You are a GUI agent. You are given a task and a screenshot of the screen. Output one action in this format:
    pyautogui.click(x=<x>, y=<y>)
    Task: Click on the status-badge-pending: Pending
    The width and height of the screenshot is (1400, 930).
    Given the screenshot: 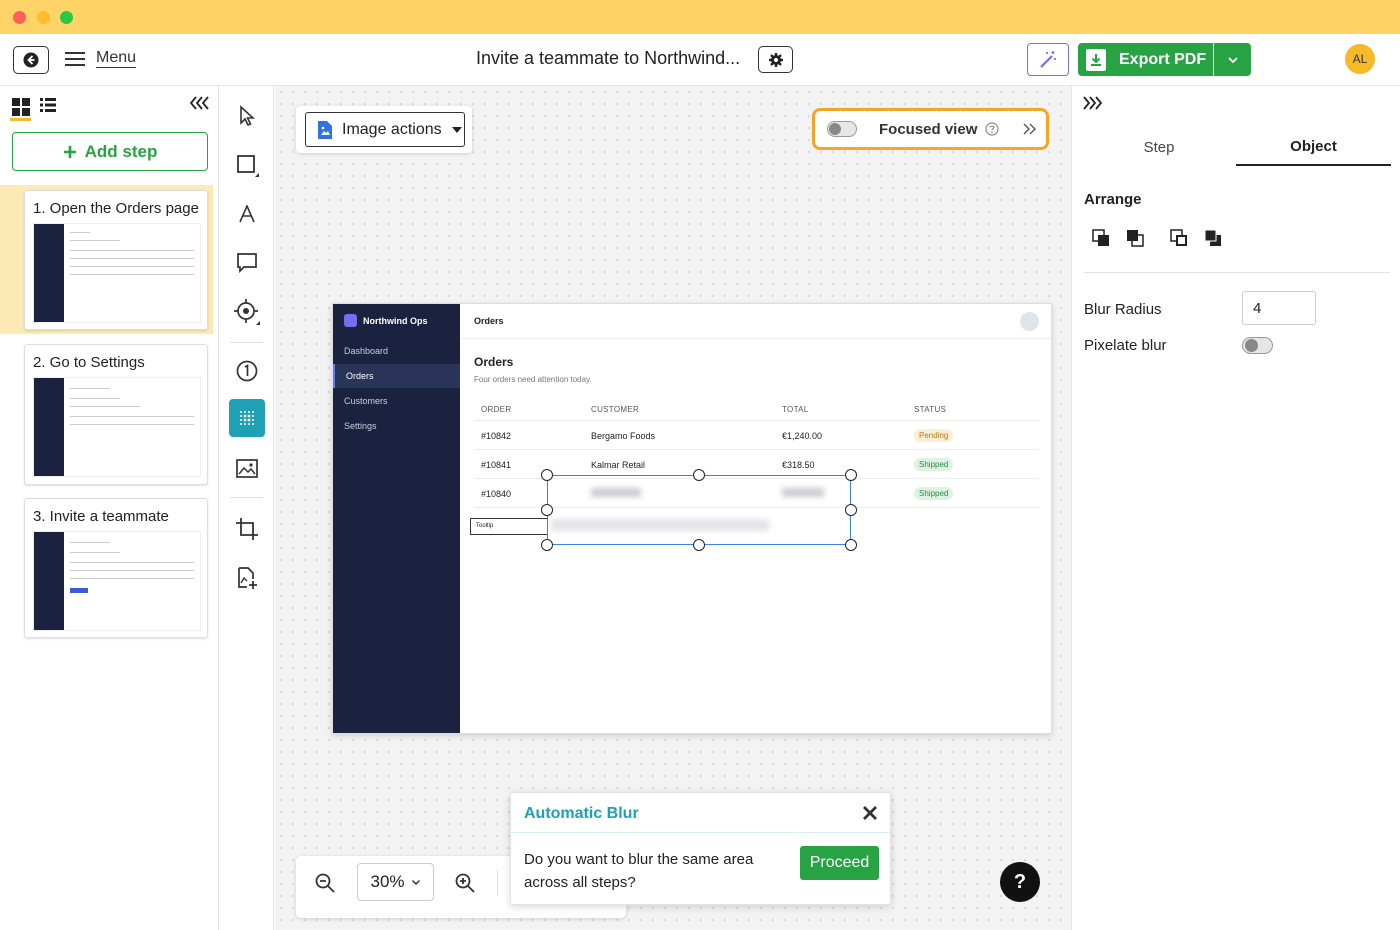 What is the action you would take?
    pyautogui.click(x=934, y=435)
    